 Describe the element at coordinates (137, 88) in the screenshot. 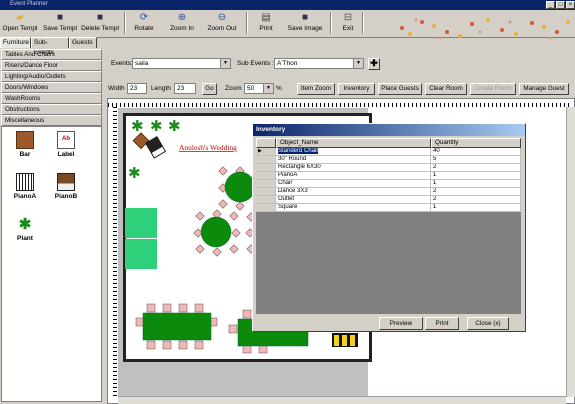

I see `width-field: 23` at that location.